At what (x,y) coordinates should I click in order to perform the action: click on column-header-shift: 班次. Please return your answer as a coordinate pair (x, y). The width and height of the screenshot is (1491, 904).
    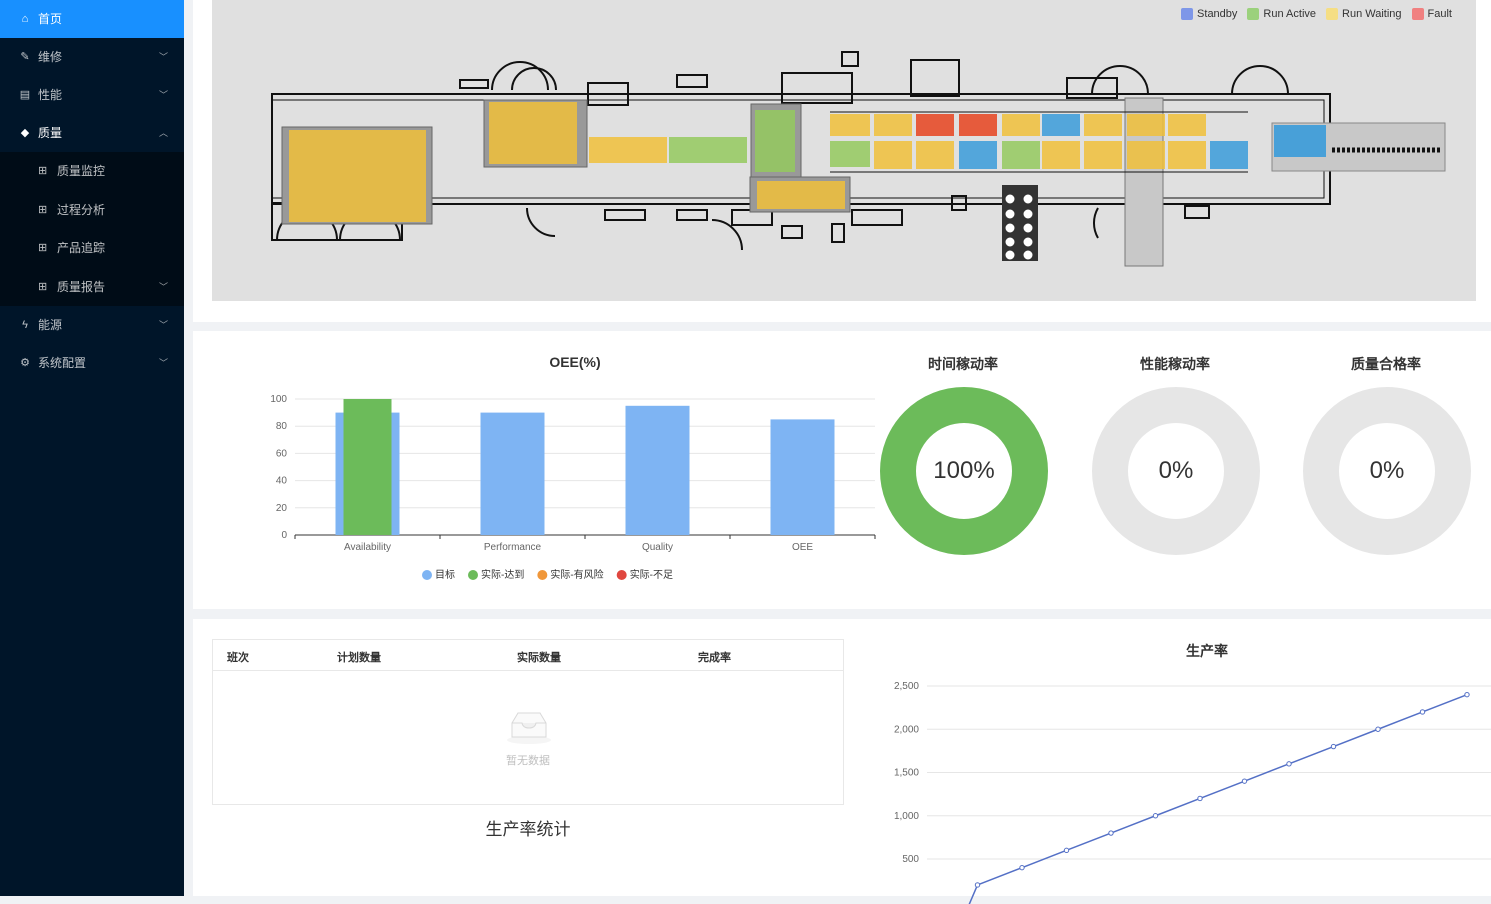
    Looking at the image, I should click on (238, 657).